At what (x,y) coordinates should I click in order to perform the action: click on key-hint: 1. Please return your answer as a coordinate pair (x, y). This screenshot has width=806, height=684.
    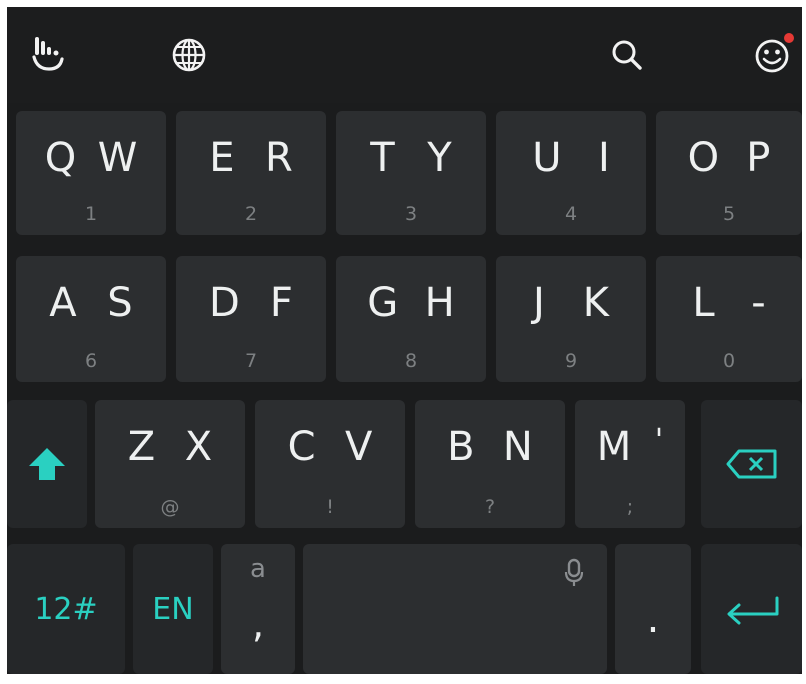
    Looking at the image, I should click on (91, 214).